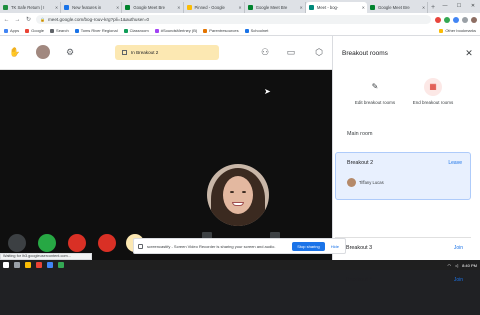 The width and height of the screenshot is (480, 315). Describe the element at coordinates (360, 163) in the screenshot. I see `room-name: Breakout 2` at that location.